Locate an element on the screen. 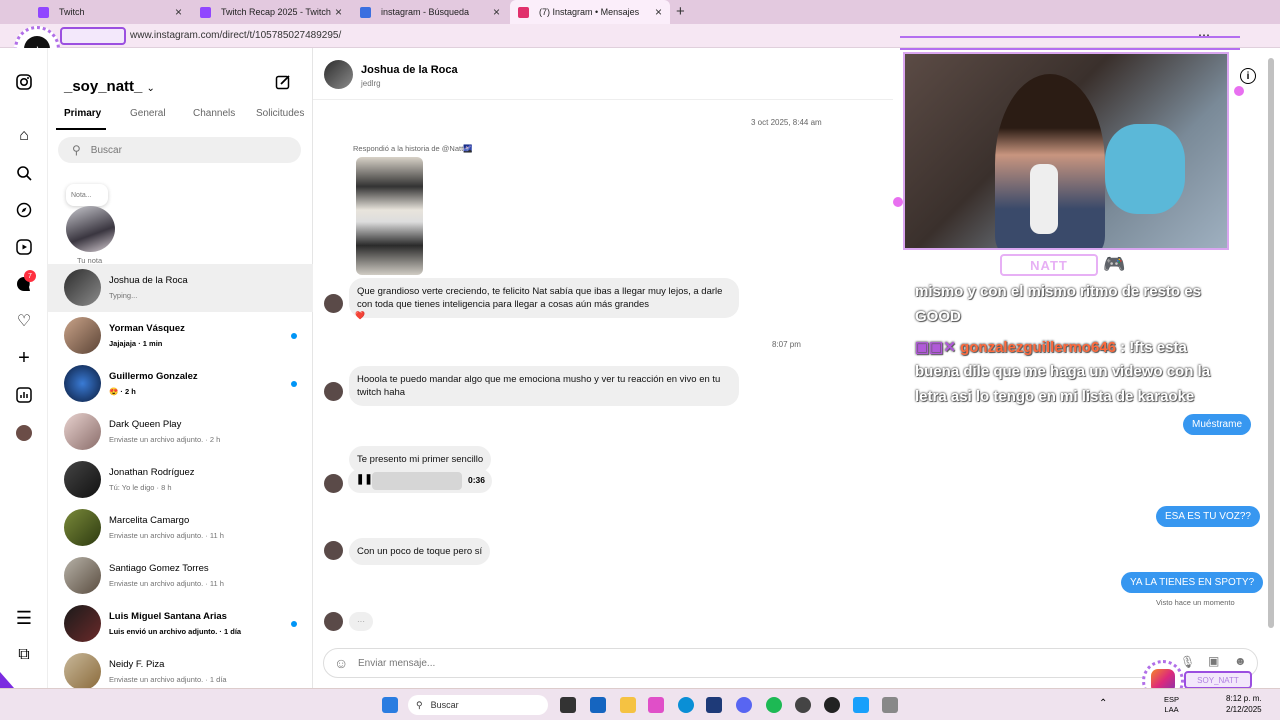 Image resolution: width=1280 pixels, height=720 pixels. typing-indicator: ··· is located at coordinates (361, 621).